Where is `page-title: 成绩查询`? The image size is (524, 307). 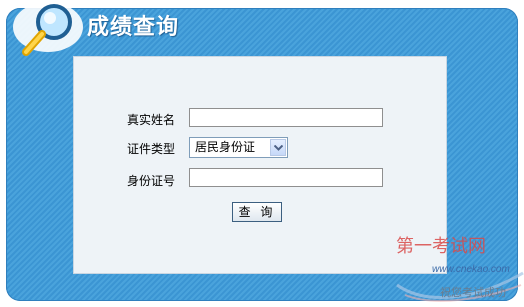 page-title: 成绩查询 is located at coordinates (133, 27).